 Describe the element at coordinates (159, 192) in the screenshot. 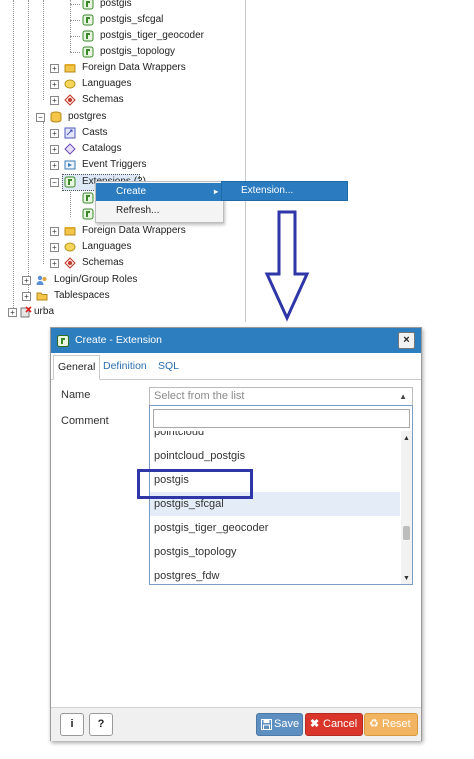

I see `context-menu-create: Create ▸` at that location.